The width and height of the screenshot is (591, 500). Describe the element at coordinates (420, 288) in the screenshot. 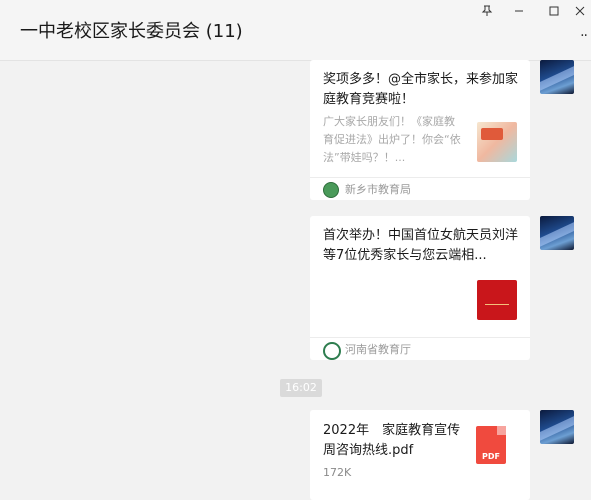

I see `article-card: 首次举办！中国首位女航天员刘洋等7位优秀家长与您云端相... 河南省教育厅` at that location.